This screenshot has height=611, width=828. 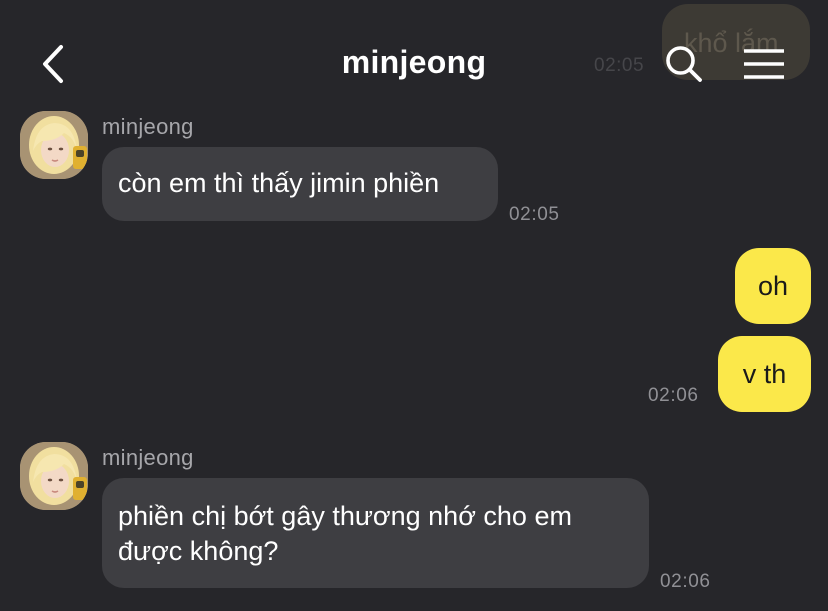 I want to click on message-text: còn em thì thấy jimin phiền, so click(x=279, y=183).